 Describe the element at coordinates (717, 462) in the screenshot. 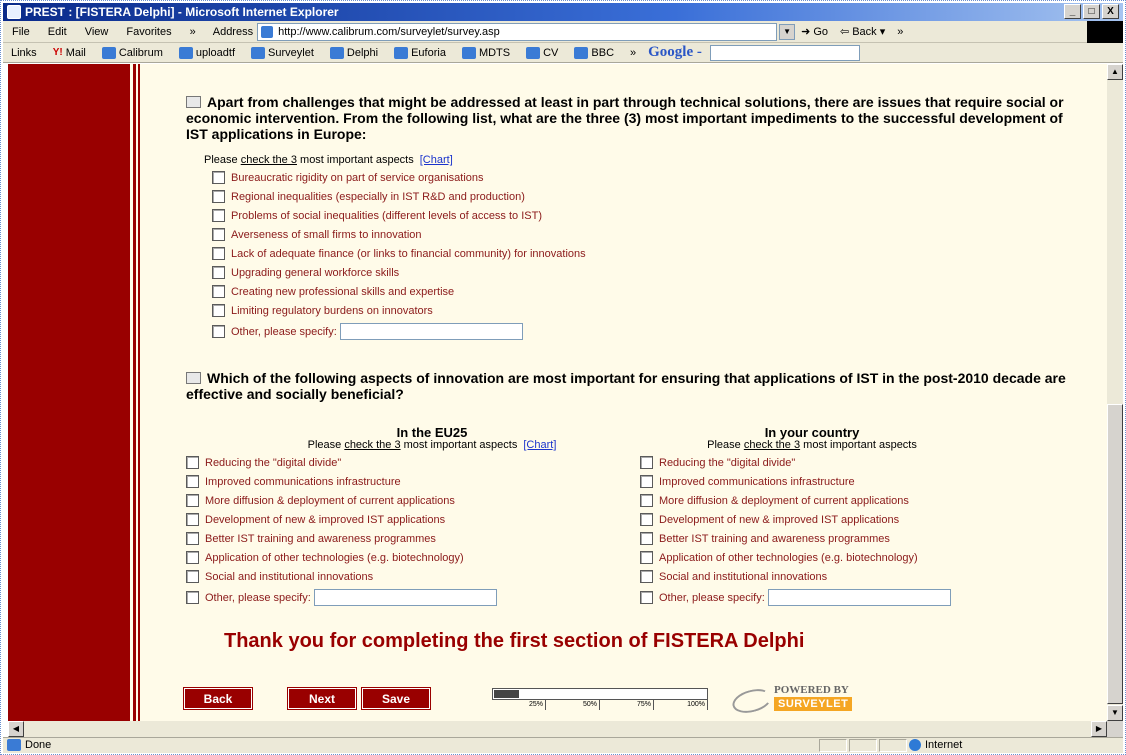

I see `country-option: Reducing the "digital divide"` at that location.